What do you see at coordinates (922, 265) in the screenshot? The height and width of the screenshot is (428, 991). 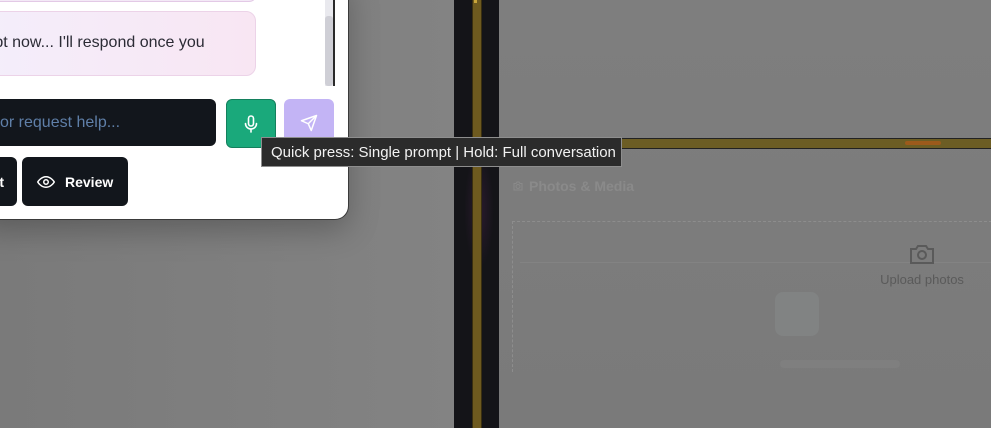 I see `upload-photos-button: Upload photos` at bounding box center [922, 265].